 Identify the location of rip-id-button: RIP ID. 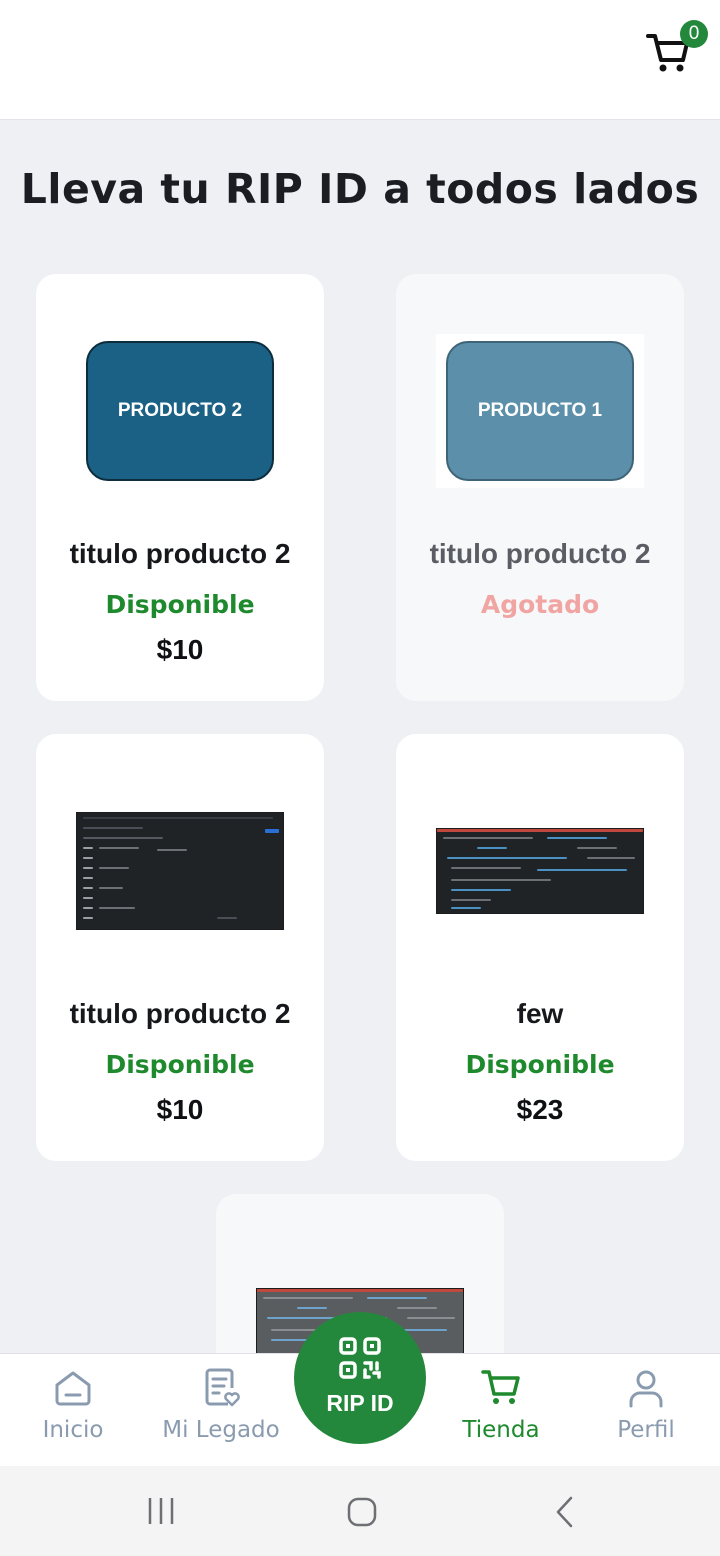
(360, 1378).